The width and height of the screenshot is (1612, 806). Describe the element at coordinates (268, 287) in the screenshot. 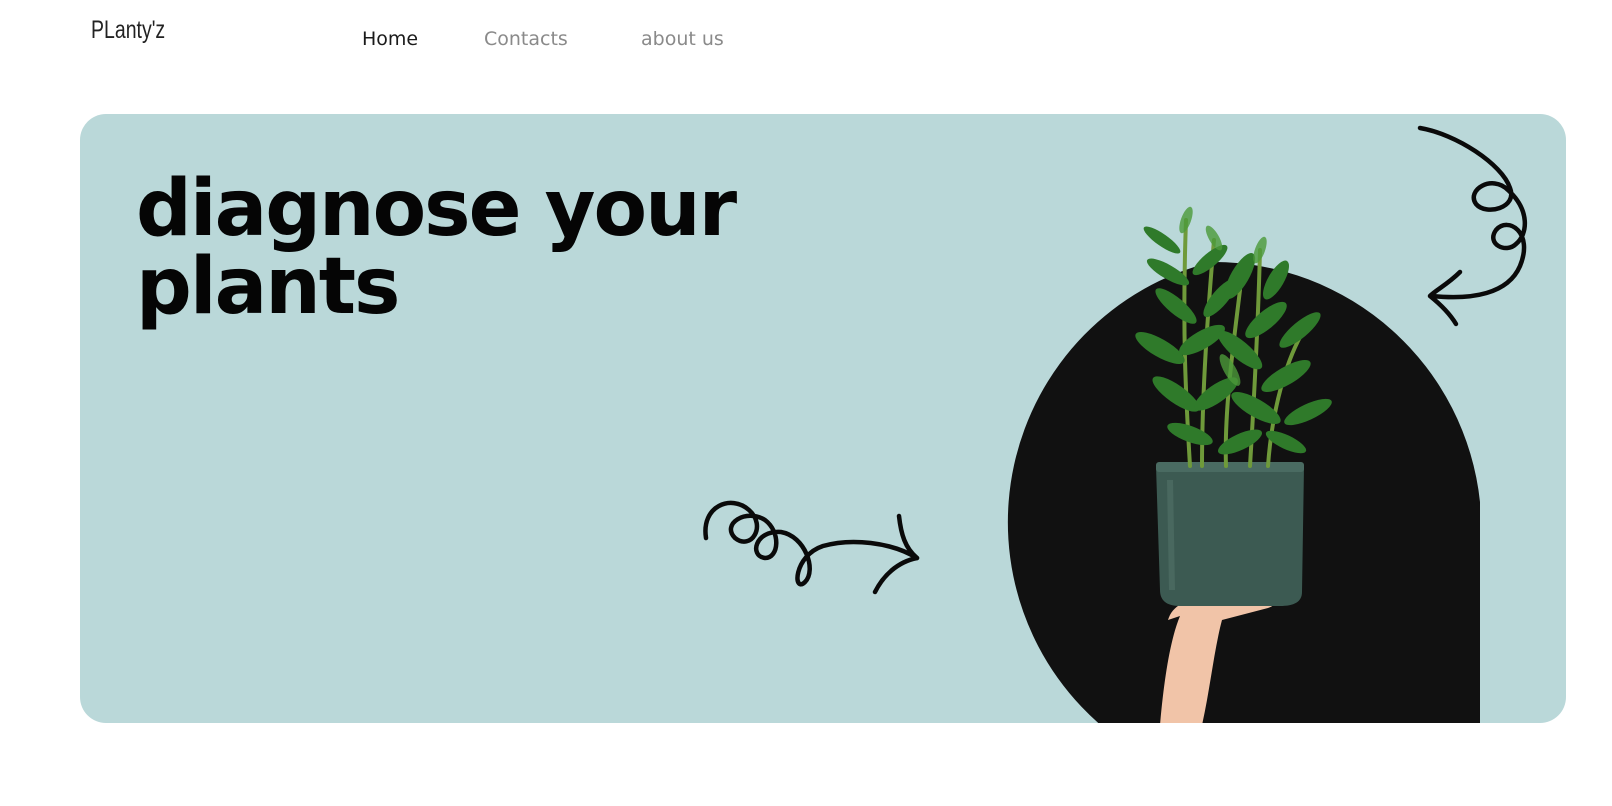

I see `hero-title-line-2: plants` at that location.